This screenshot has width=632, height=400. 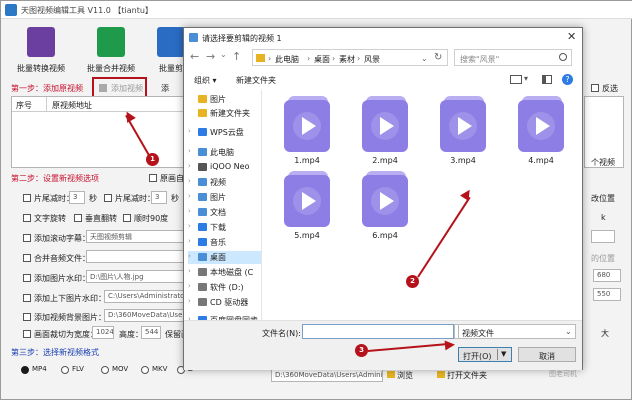 What do you see at coordinates (151, 332) in the screenshot?
I see `crop-height-input: 544` at bounding box center [151, 332].